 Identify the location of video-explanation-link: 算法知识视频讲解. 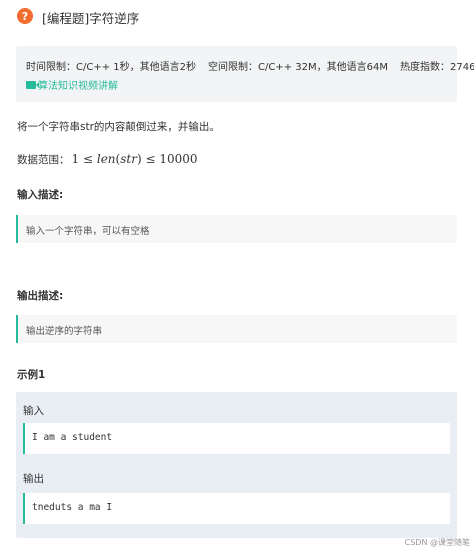
(72, 84).